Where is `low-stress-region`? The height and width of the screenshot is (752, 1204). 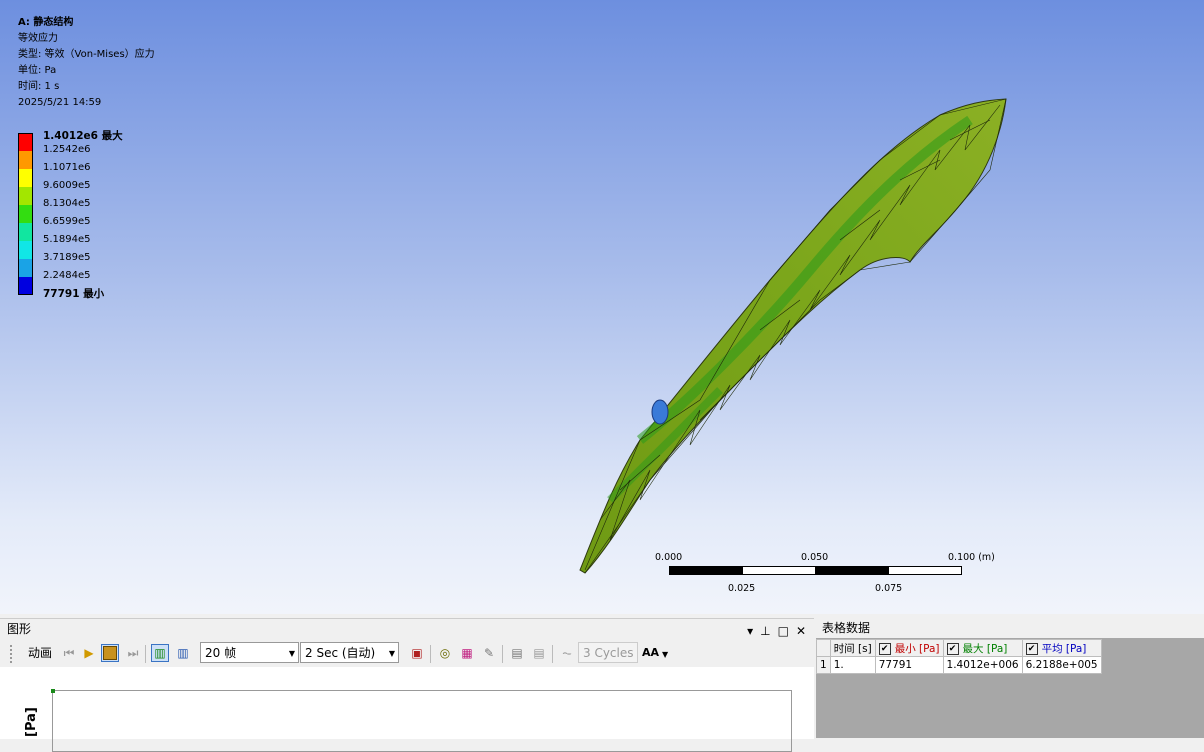 low-stress-region is located at coordinates (660, 412).